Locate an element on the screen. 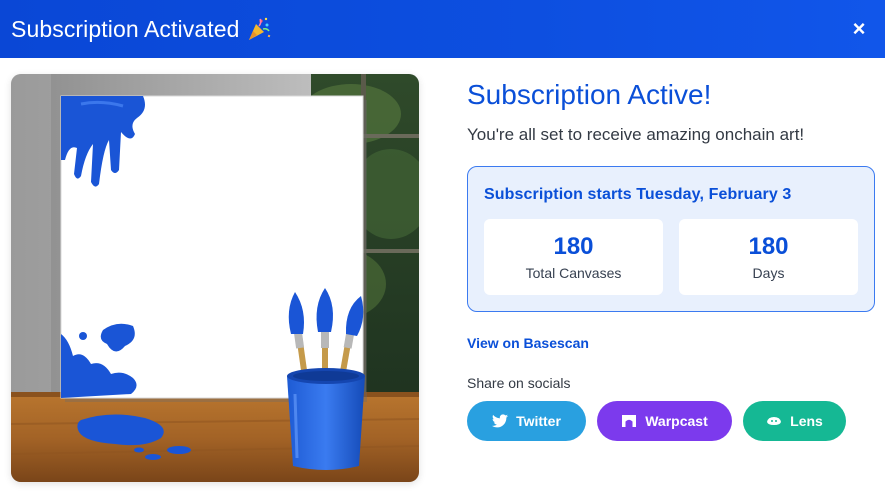 Image resolution: width=885 pixels, height=491 pixels. party-popper-icon is located at coordinates (259, 29).